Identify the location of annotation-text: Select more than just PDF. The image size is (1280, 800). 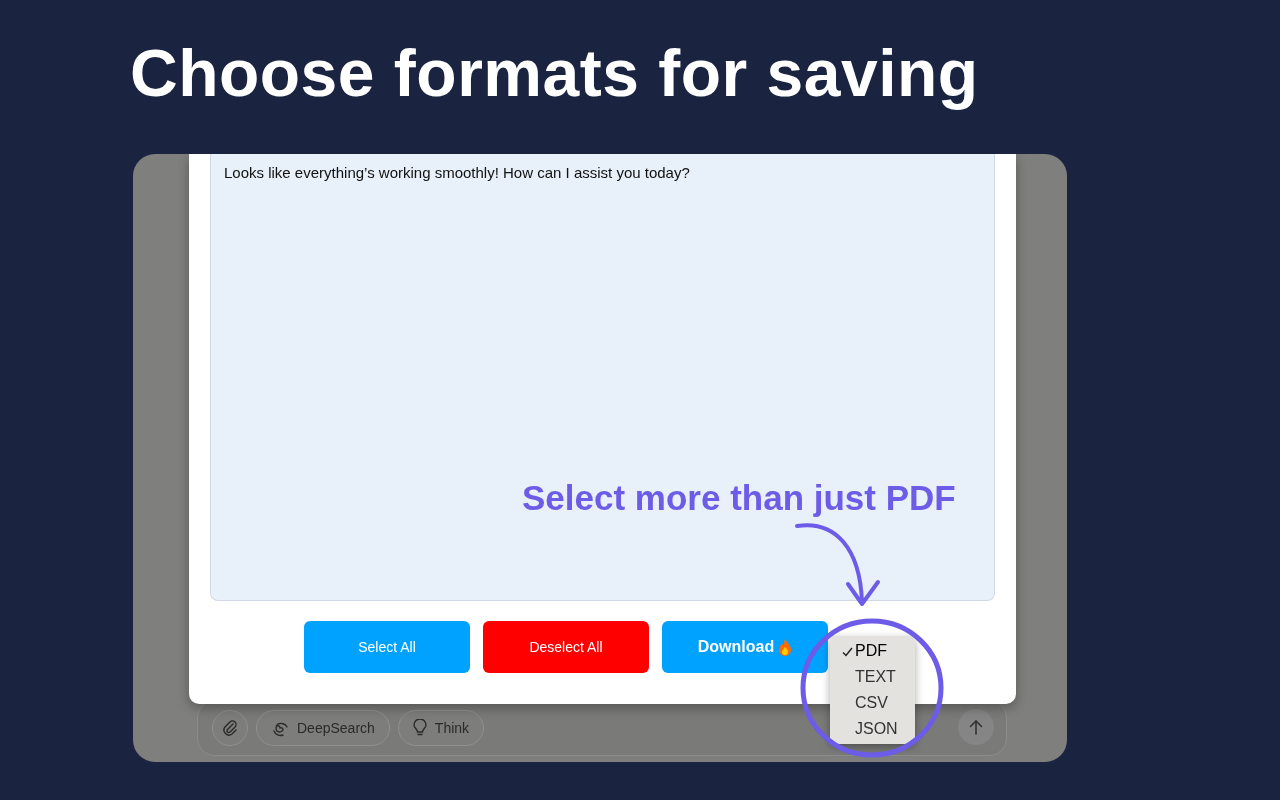
(739, 498).